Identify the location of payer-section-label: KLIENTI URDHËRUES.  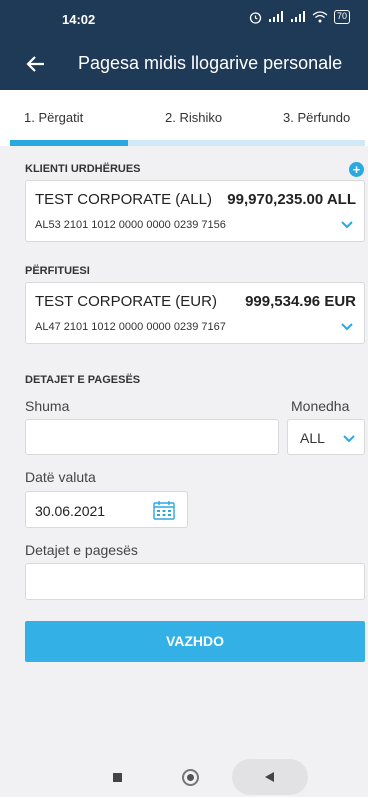
(83, 169).